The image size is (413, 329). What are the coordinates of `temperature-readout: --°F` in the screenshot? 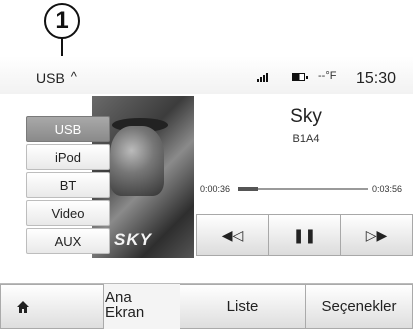 It's located at (327, 76).